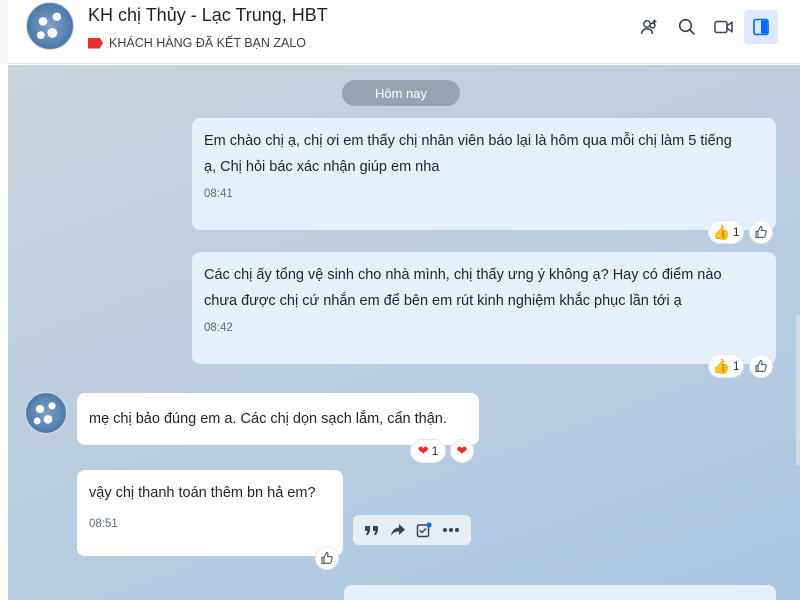 The width and height of the screenshot is (800, 600). I want to click on forward-icon, so click(398, 530).